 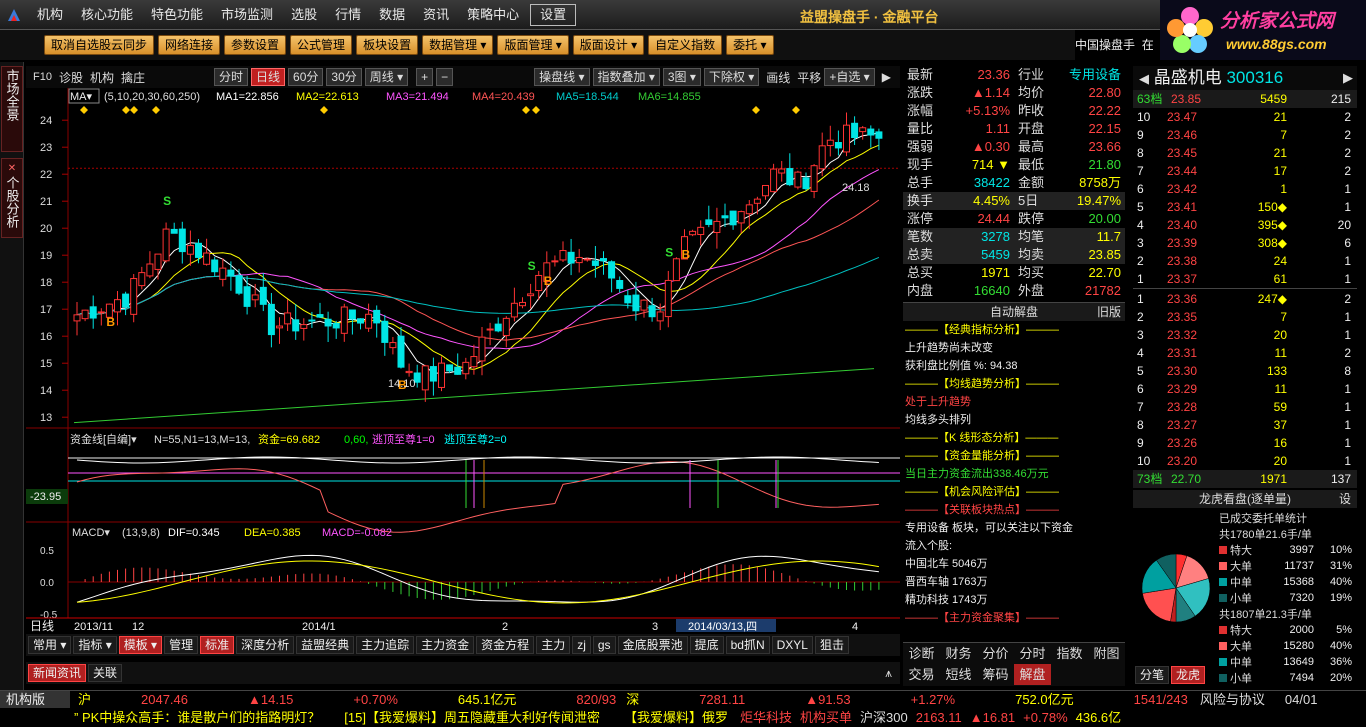 What do you see at coordinates (681, 77) in the screenshot?
I see `three-chart-button: 3图 ▾` at bounding box center [681, 77].